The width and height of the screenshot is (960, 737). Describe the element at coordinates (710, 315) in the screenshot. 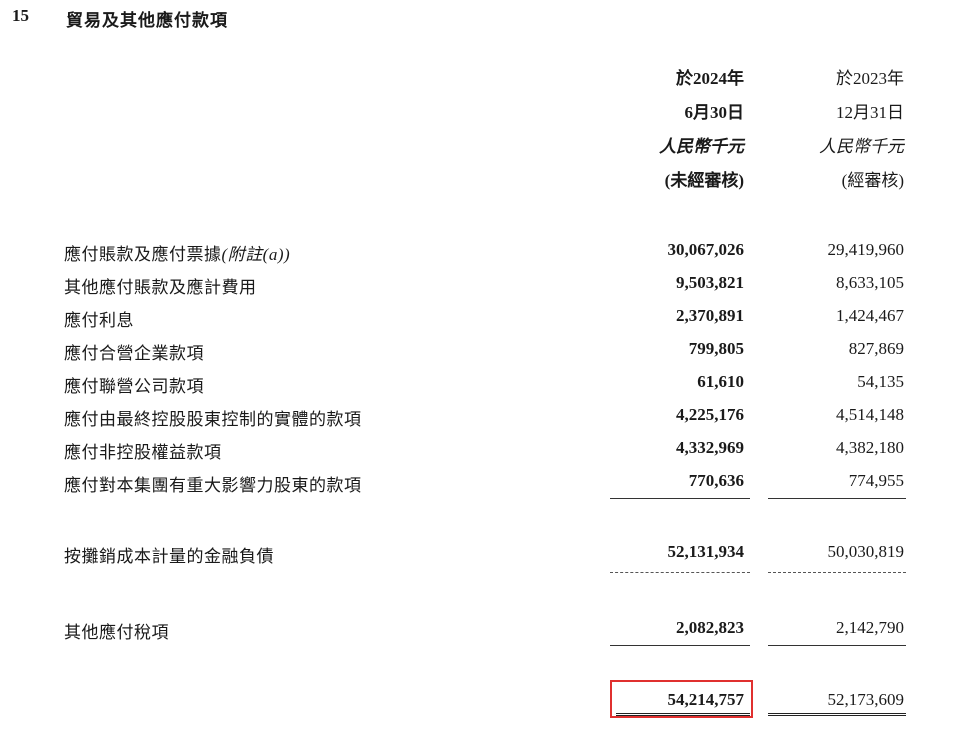

I see `row-value-current: 2,370,891` at that location.